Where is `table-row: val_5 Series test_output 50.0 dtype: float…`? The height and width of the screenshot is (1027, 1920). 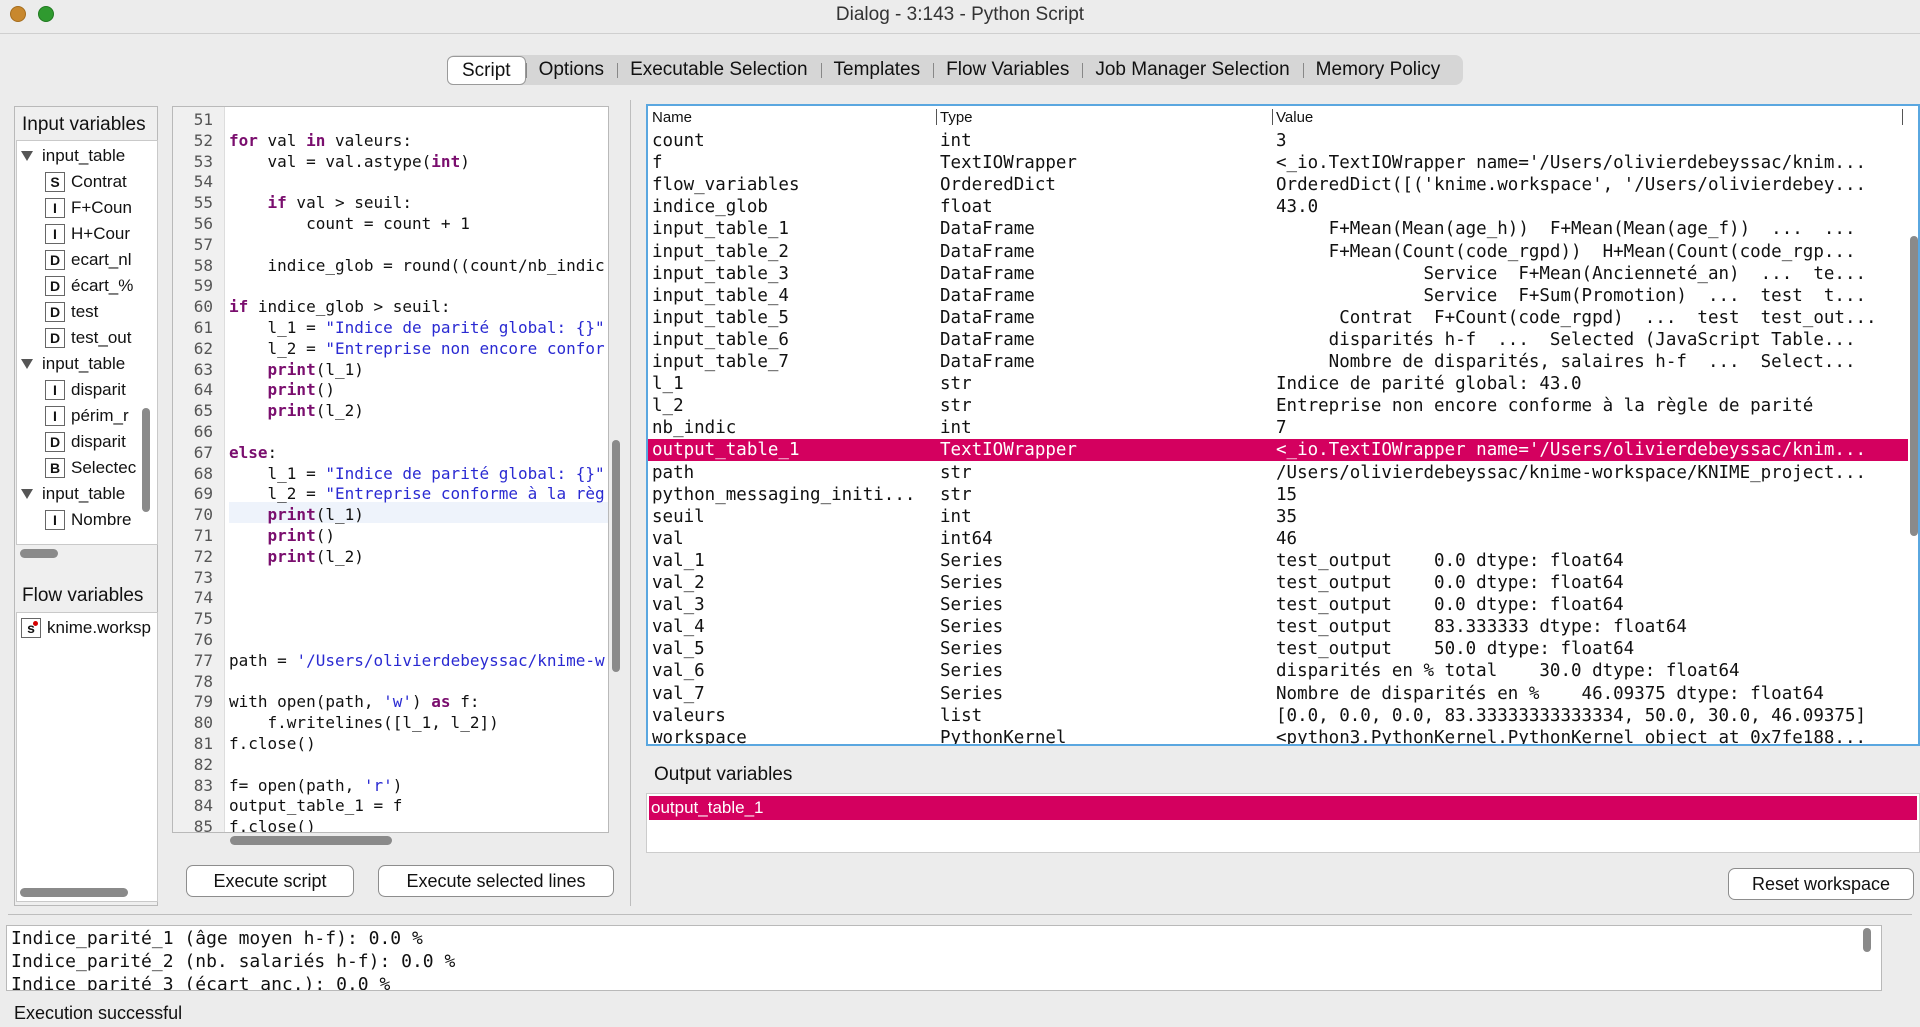
table-row: val_5 Series test_output 50.0 dtype: float… is located at coordinates (1278, 649).